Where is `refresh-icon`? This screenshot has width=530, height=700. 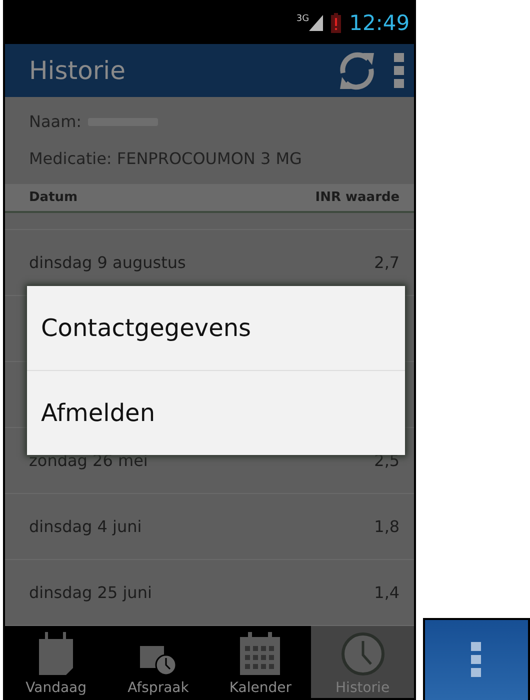
refresh-icon is located at coordinates (357, 70).